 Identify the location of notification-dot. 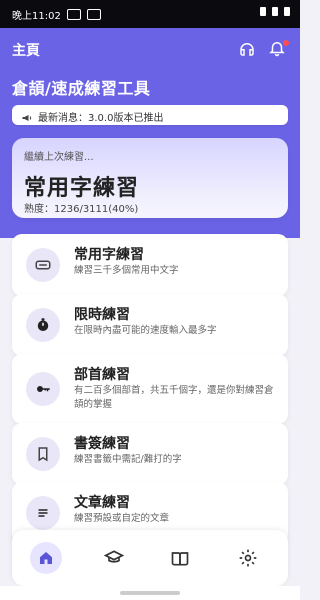
(286, 43).